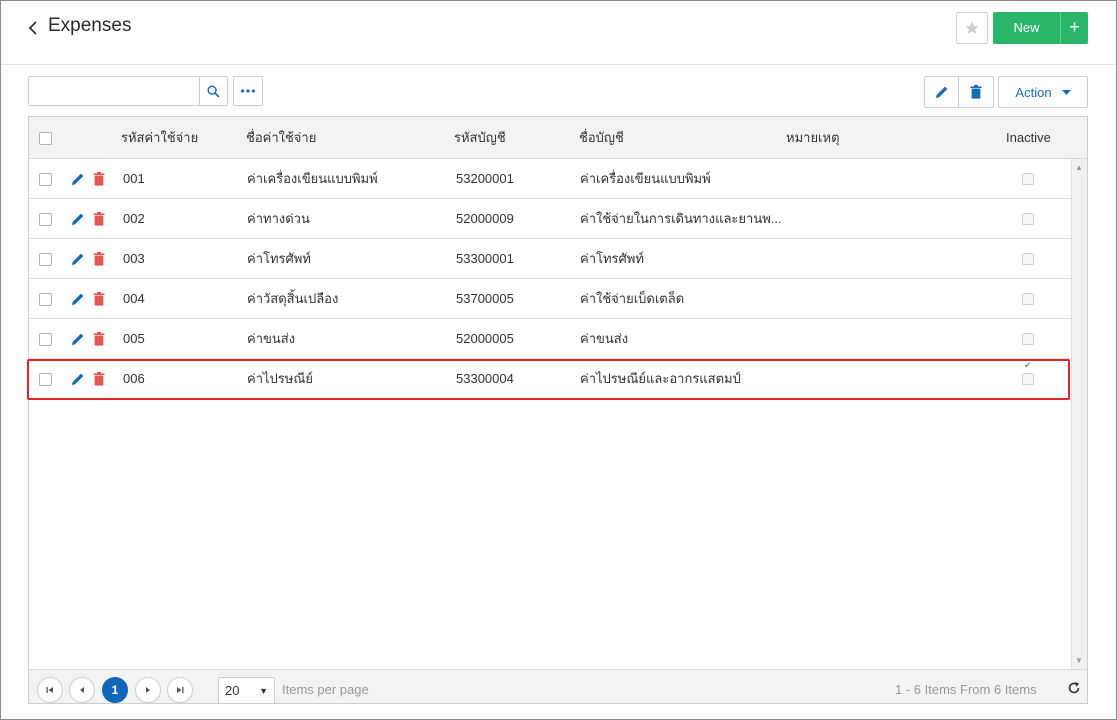  Describe the element at coordinates (645, 178) in the screenshot. I see `cell-account-name: ค่าเครื่องเขียนแบบพิมพ์` at that location.